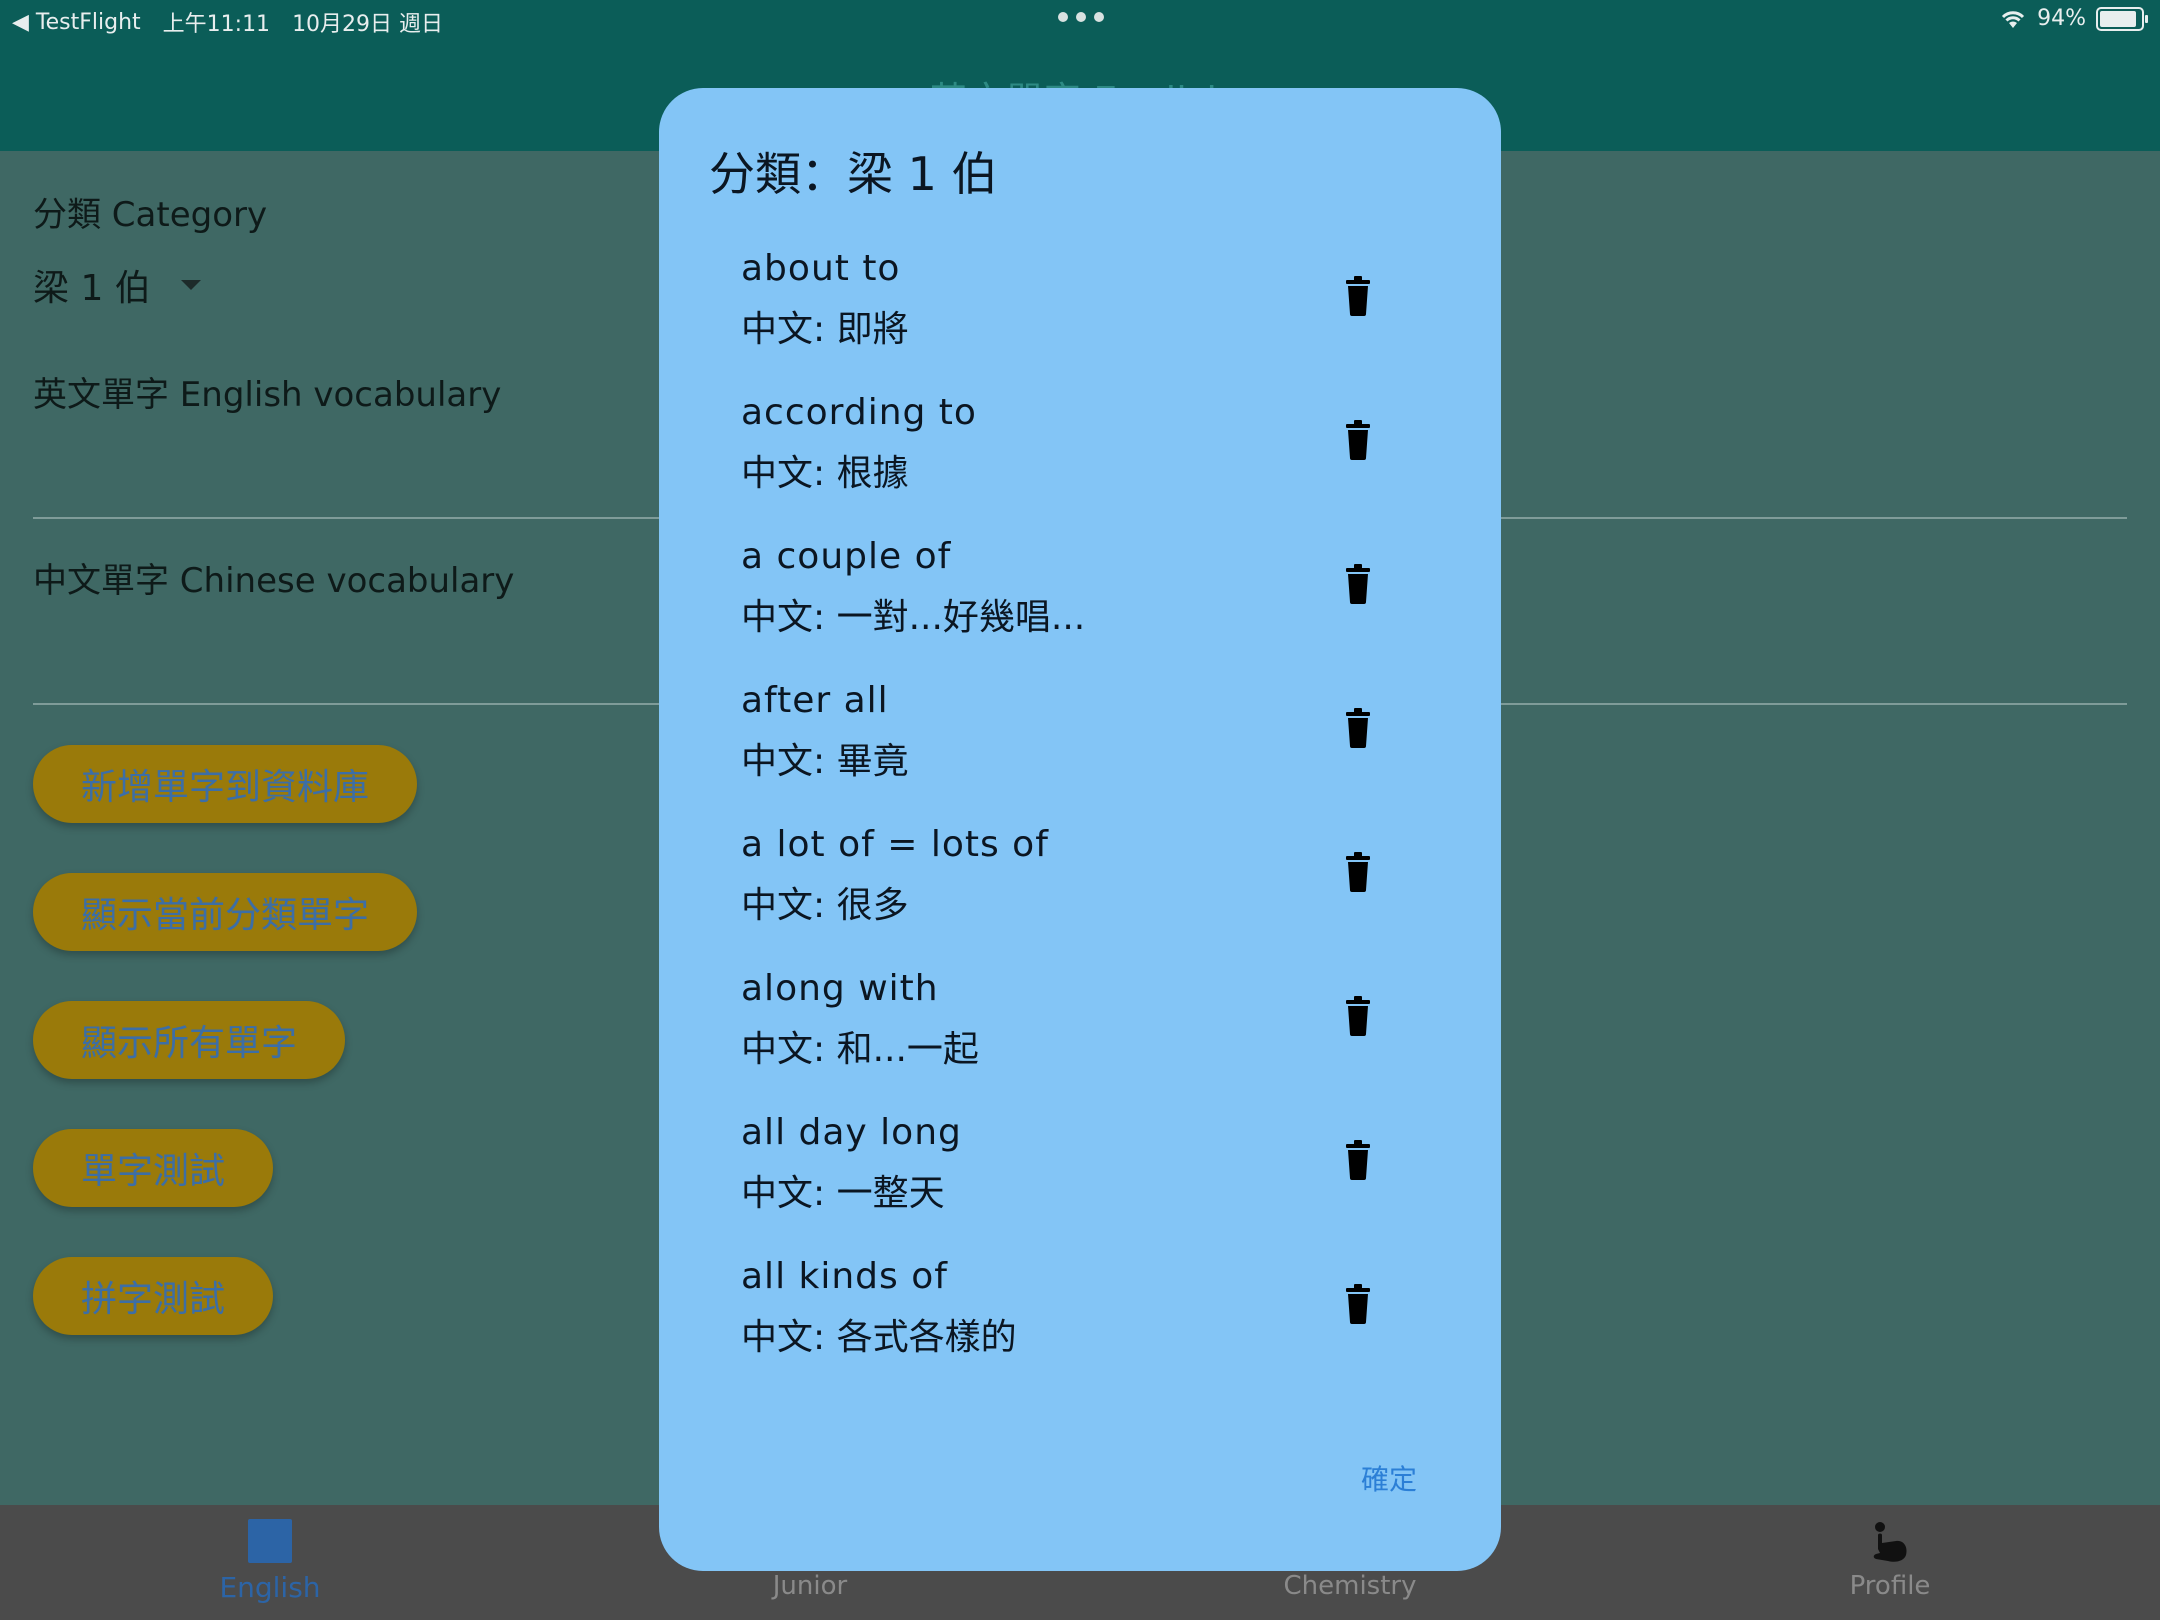 This screenshot has height=1620, width=2160. Describe the element at coordinates (270, 1587) in the screenshot. I see `tab-english-label: English` at that location.